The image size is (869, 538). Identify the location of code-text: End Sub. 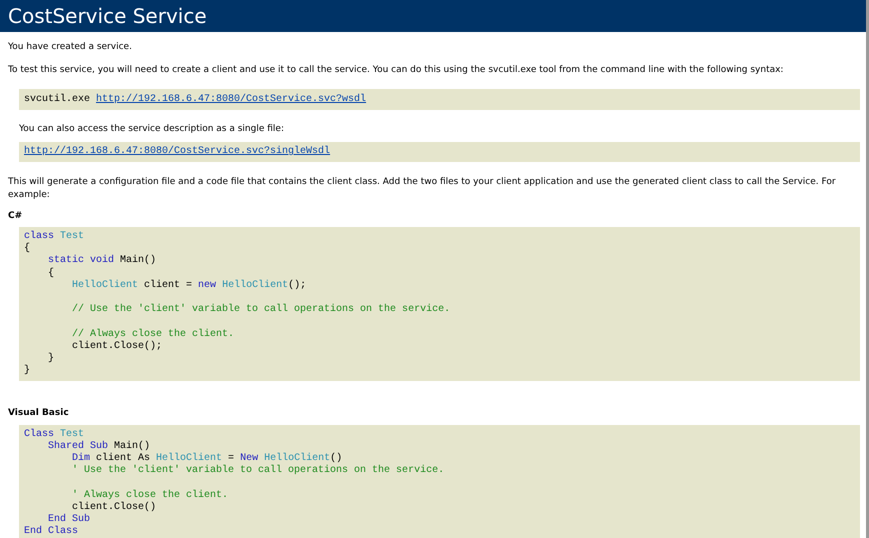
(68, 520).